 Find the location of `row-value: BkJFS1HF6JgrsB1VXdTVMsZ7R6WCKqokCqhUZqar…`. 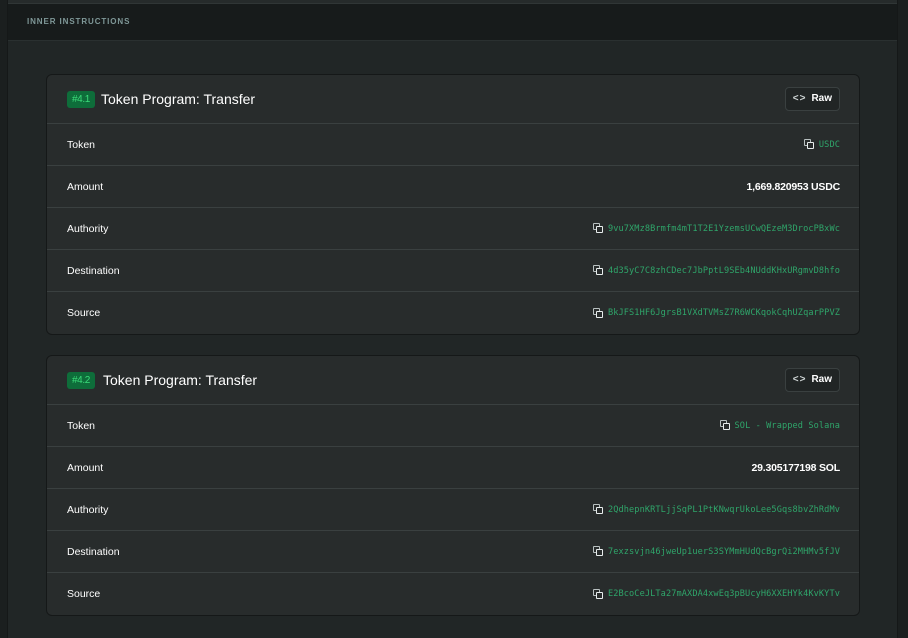

row-value: BkJFS1HF6JgrsB1VXdTVMsZ7R6WCKqokCqhUZqar… is located at coordinates (716, 313).